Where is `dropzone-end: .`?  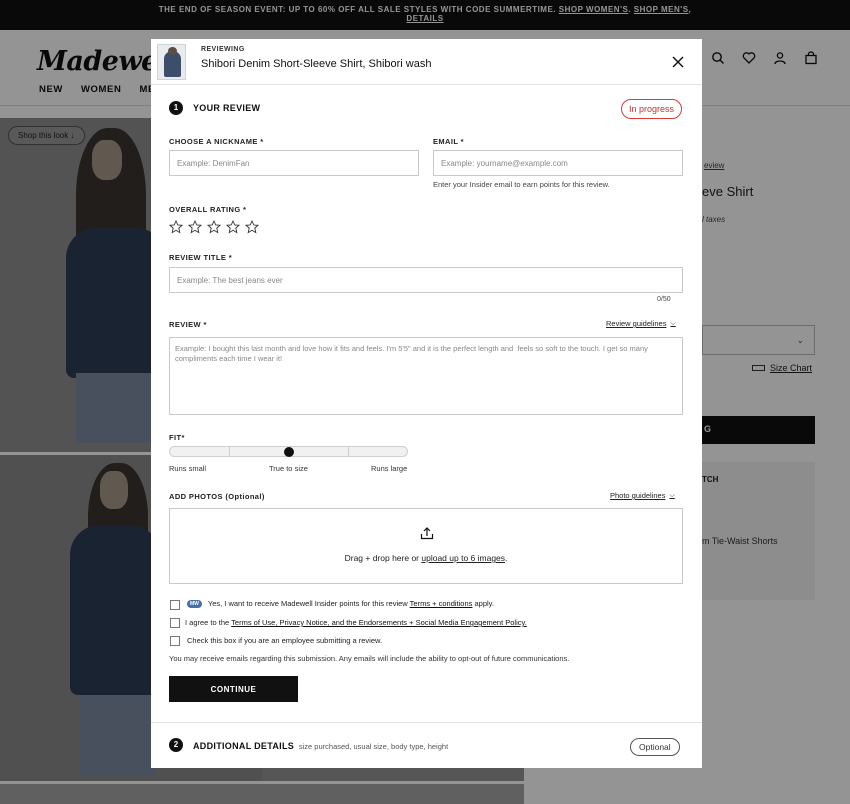 dropzone-end: . is located at coordinates (506, 558).